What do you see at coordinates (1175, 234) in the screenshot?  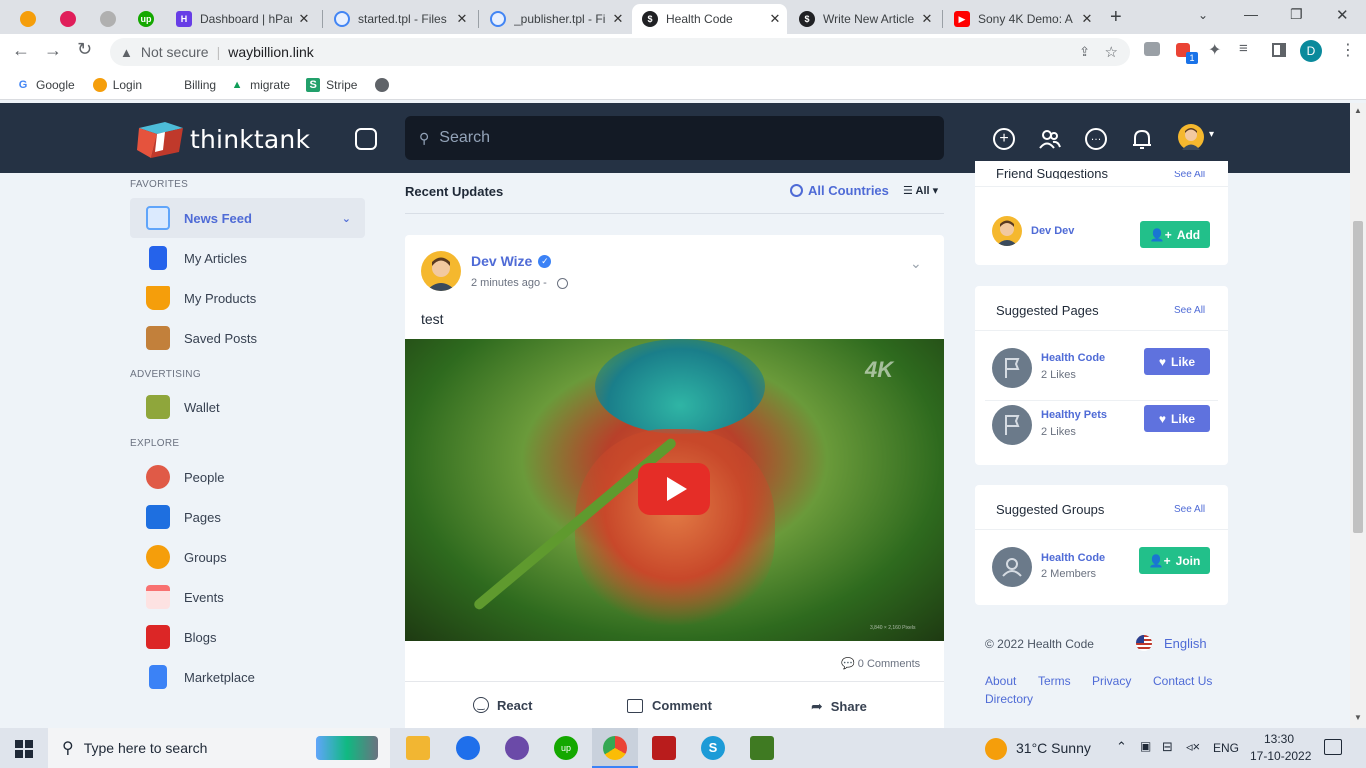 I see `add-friend-button: 👤+ Add` at bounding box center [1175, 234].